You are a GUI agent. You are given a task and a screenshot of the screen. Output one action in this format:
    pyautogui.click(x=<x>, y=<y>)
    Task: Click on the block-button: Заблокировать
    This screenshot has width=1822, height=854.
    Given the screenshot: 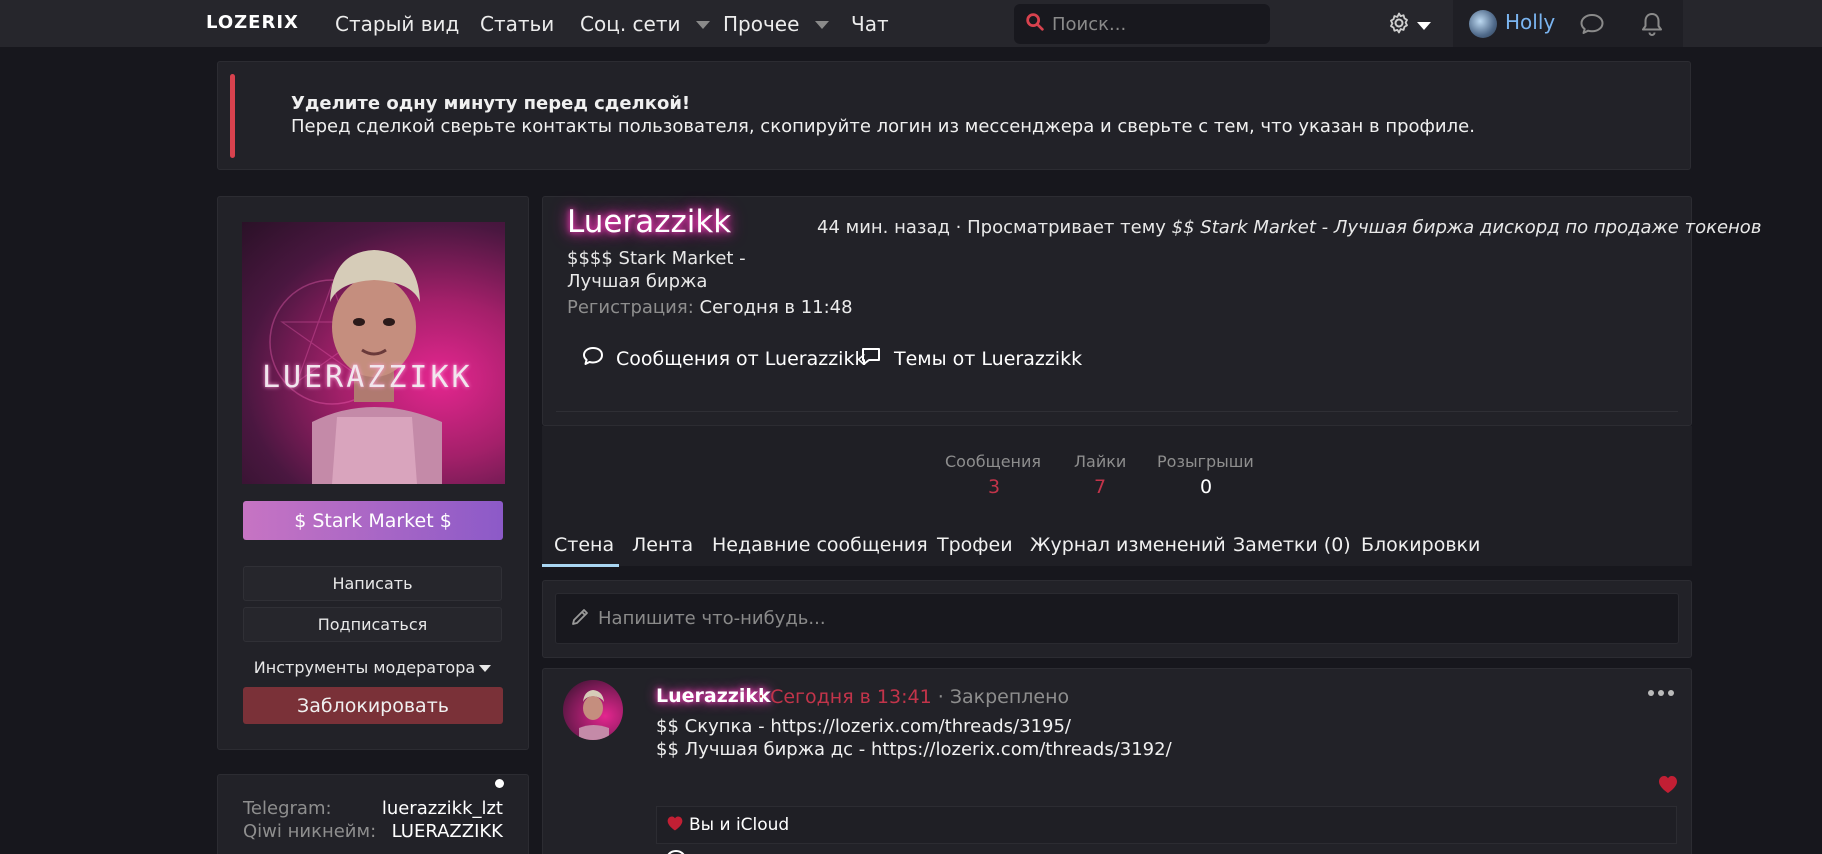 What is the action you would take?
    pyautogui.click(x=373, y=705)
    